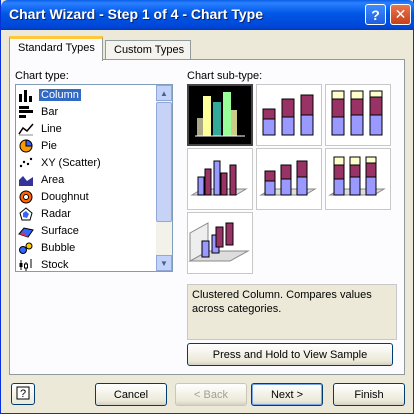 This screenshot has width=414, height=414. Describe the element at coordinates (164, 162) in the screenshot. I see `scroll-thumb` at that location.